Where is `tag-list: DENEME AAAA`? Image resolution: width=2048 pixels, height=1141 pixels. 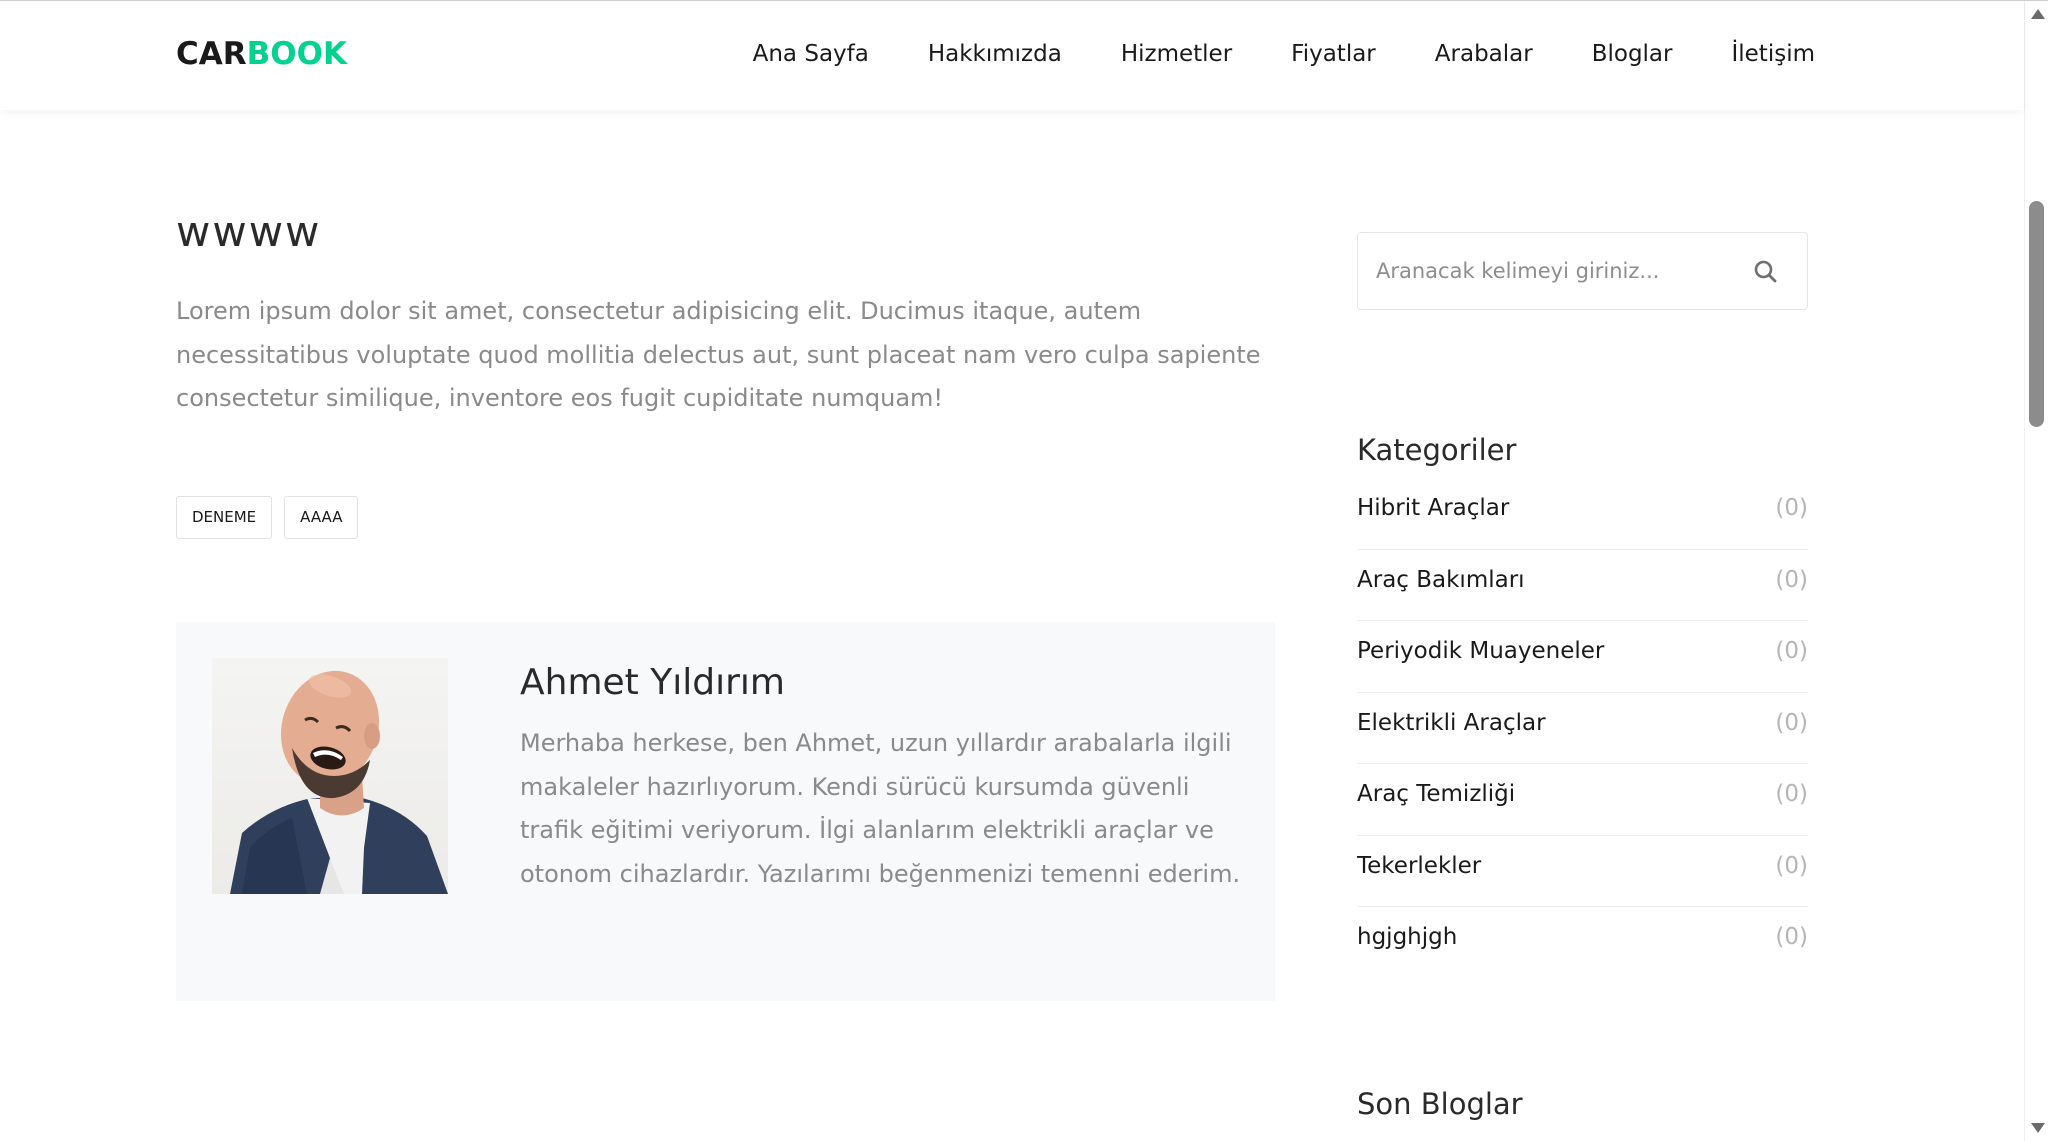
tag-list: DENEME AAAA is located at coordinates (267, 517).